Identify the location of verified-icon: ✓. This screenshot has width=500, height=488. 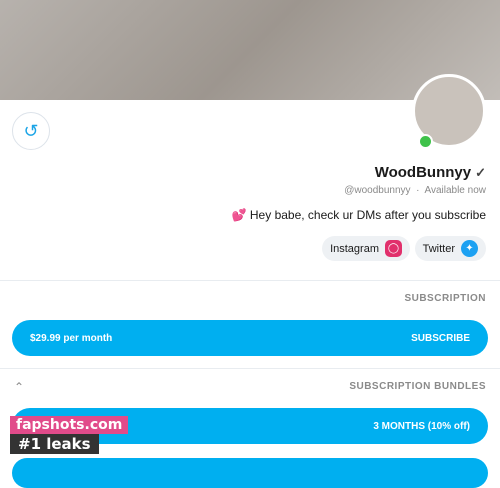
(480, 172).